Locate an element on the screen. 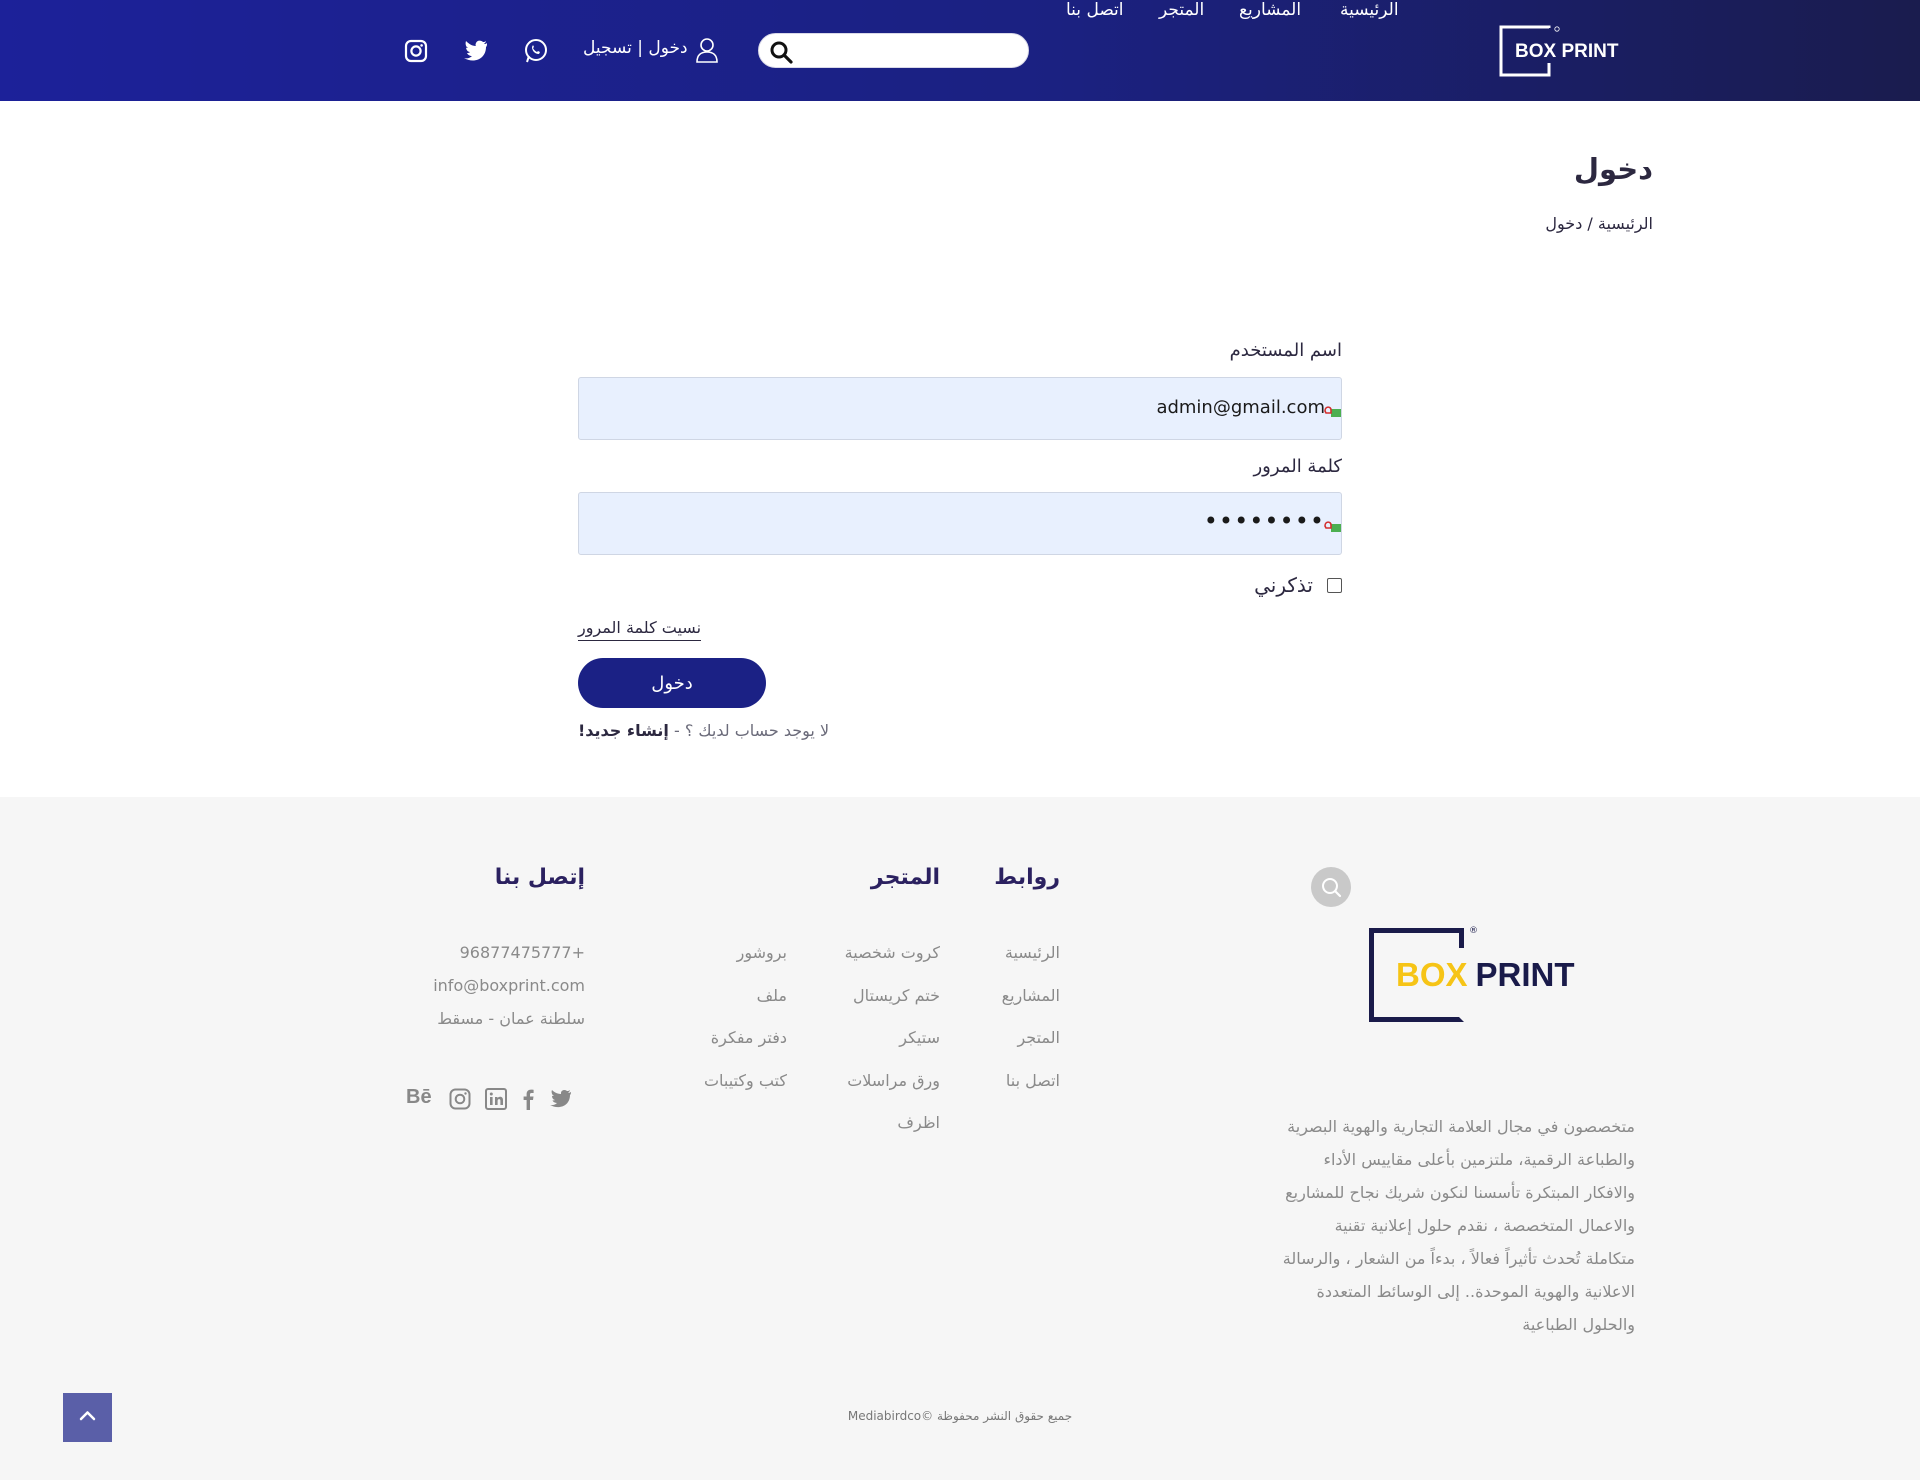 The image size is (1920, 1480). store-link: ورق مراسلات is located at coordinates (892, 1092).